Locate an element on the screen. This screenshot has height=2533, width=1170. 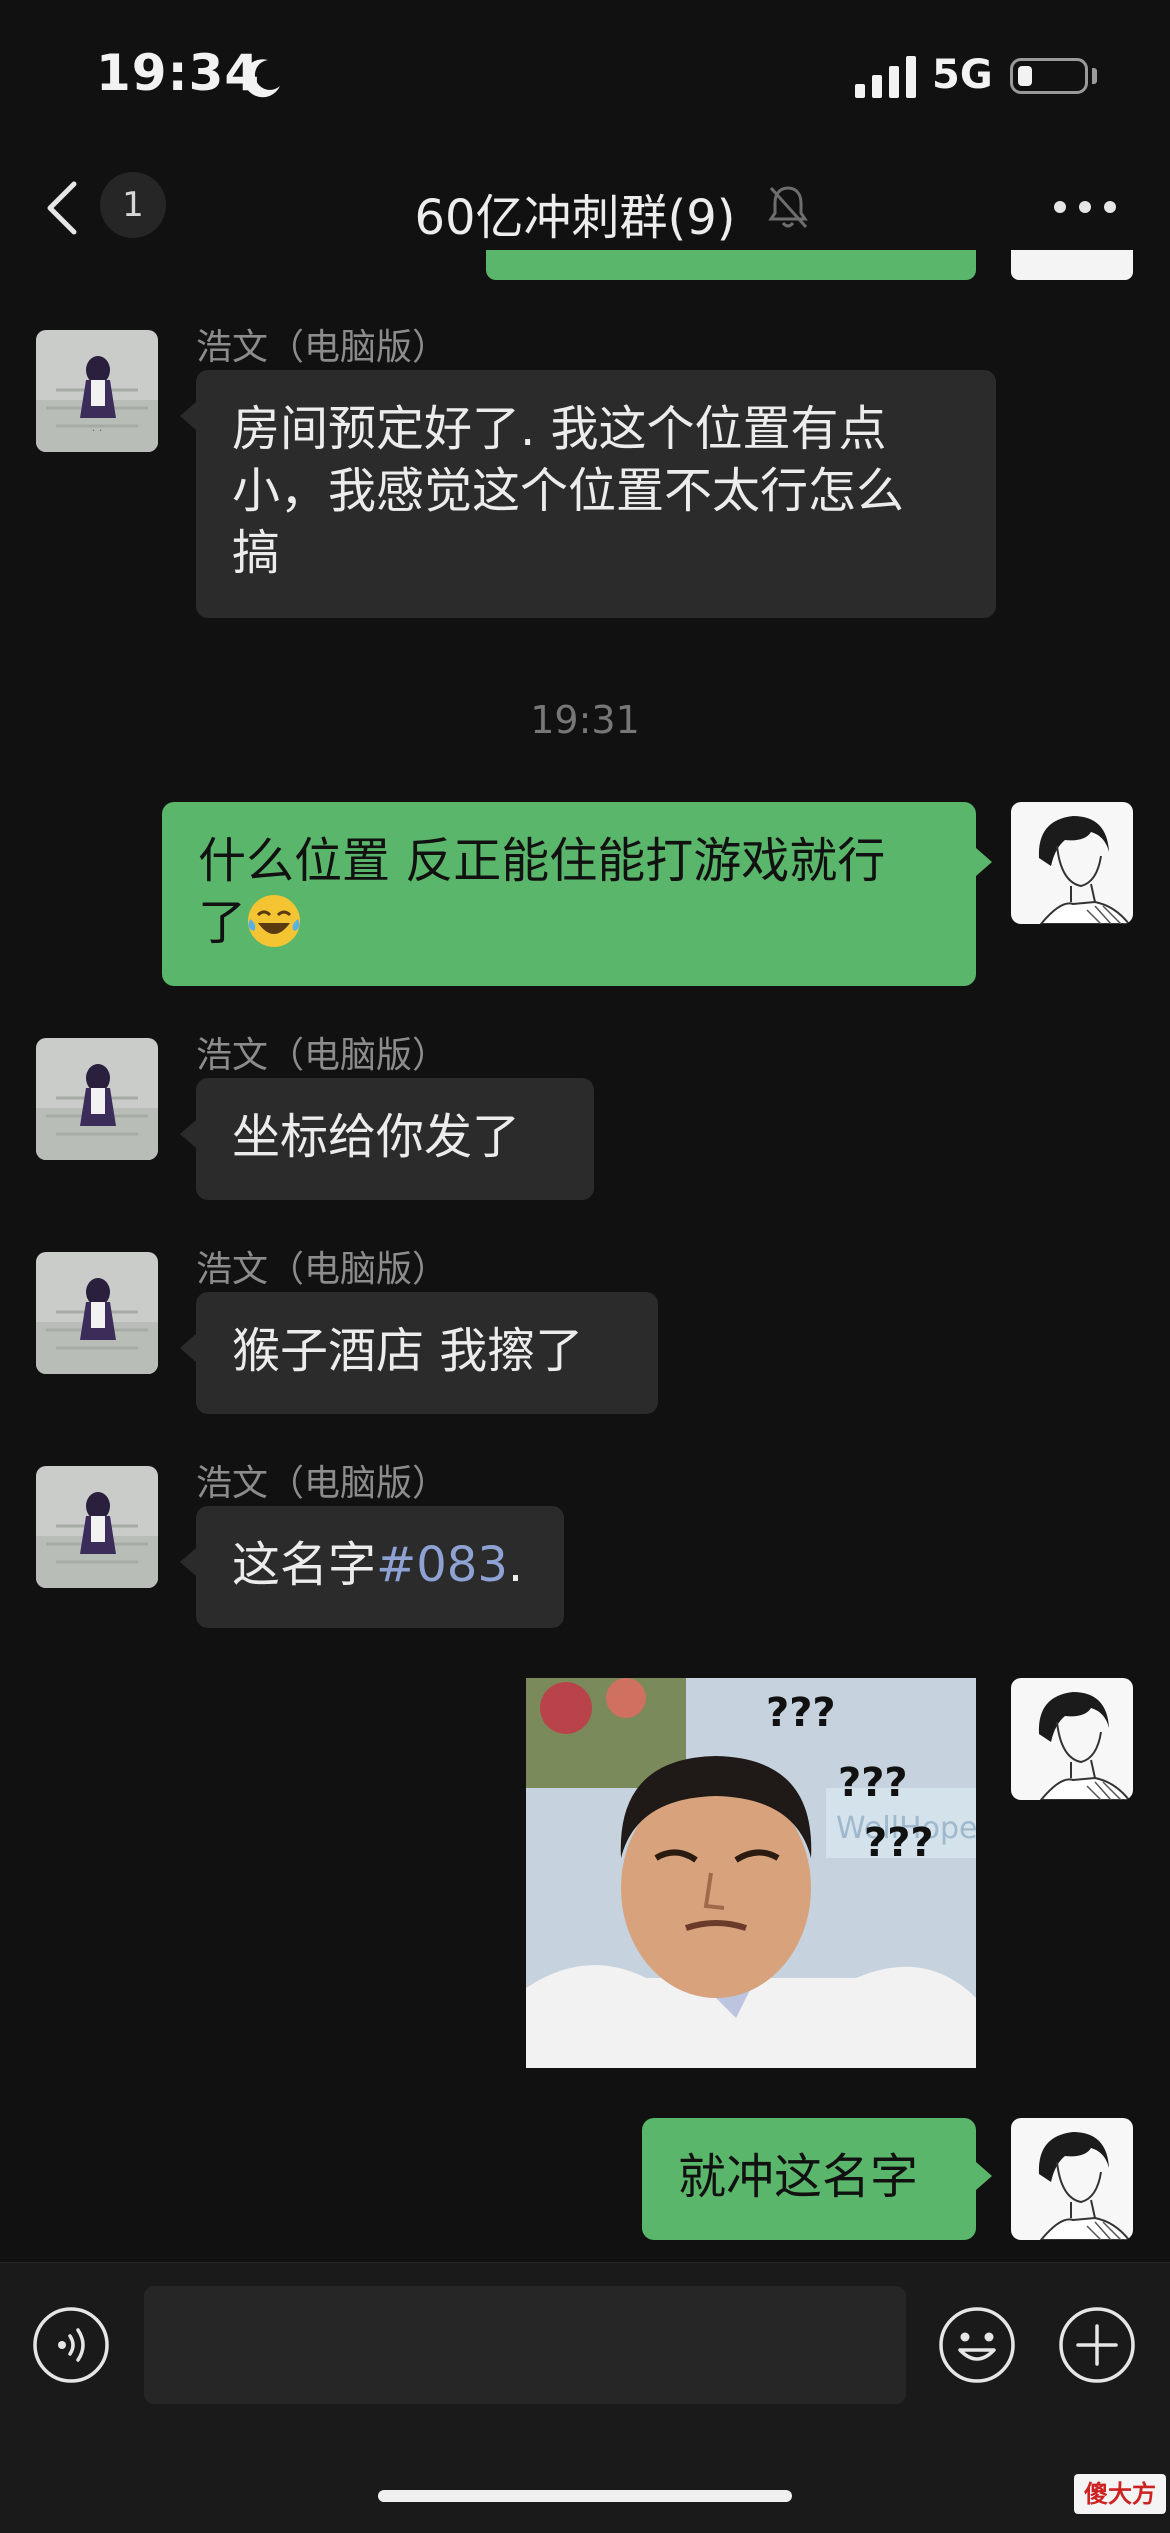
tears-of-joy-emoji-icon is located at coordinates (274, 921).